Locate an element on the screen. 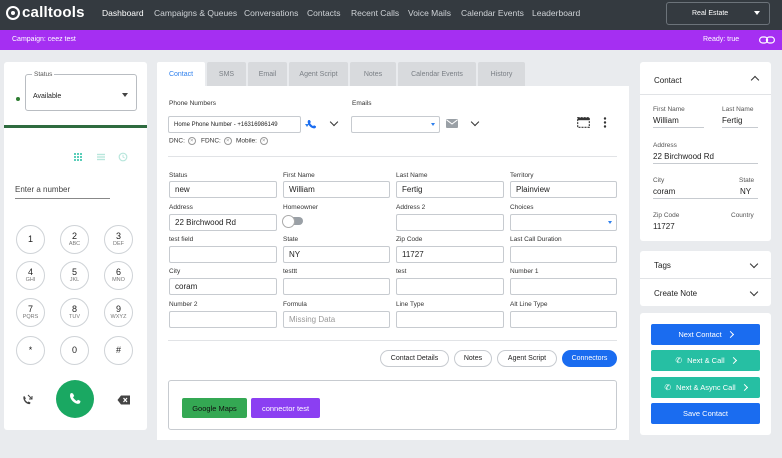 This screenshot has width=782, height=458. dialpad-key-4: 4 GHI is located at coordinates (30, 275).